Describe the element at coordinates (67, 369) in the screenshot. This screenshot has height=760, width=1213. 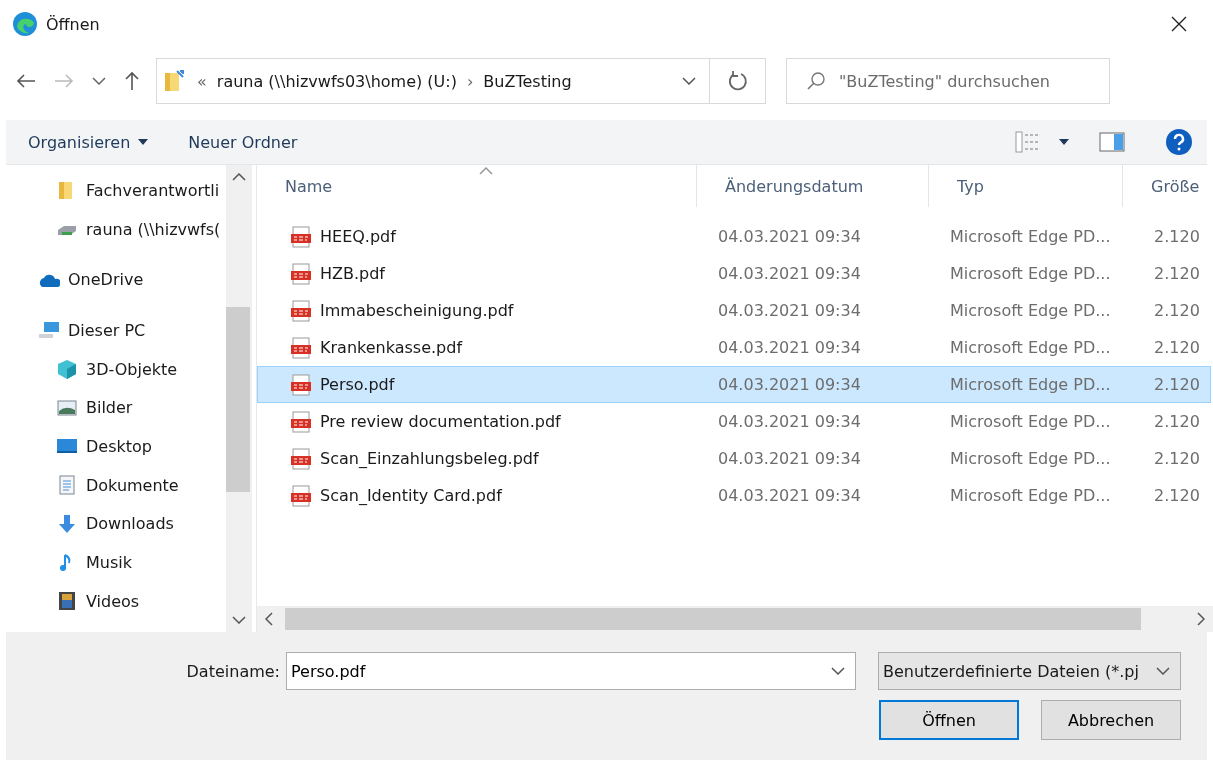
I see `cube-icon` at that location.